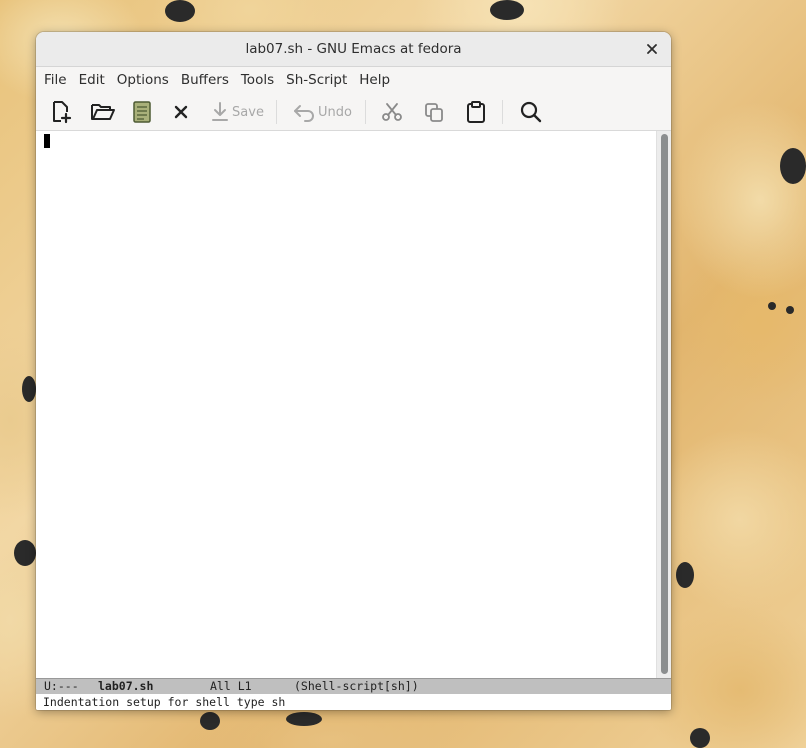  I want to click on undo-button: Undo, so click(322, 112).